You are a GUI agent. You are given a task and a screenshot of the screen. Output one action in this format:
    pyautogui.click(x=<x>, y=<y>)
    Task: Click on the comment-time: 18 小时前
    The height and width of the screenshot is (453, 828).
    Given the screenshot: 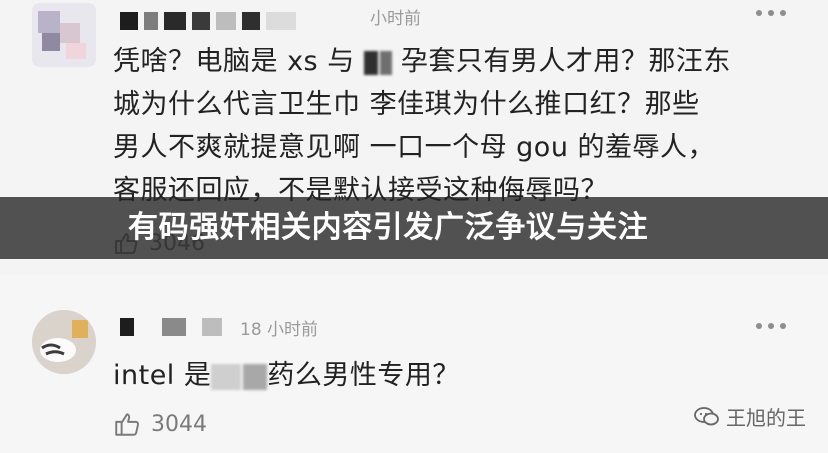 What is the action you would take?
    pyautogui.click(x=279, y=330)
    